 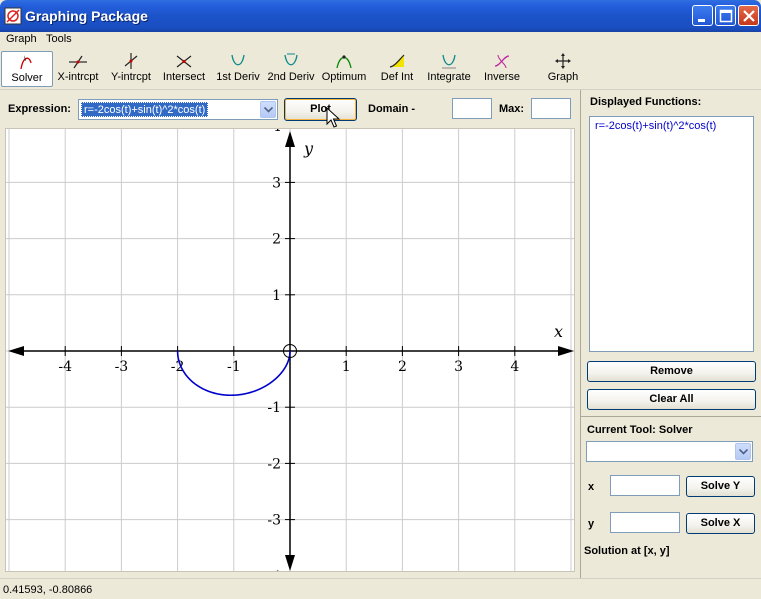 What do you see at coordinates (346, 367) in the screenshot?
I see `x-tick-label: 1` at bounding box center [346, 367].